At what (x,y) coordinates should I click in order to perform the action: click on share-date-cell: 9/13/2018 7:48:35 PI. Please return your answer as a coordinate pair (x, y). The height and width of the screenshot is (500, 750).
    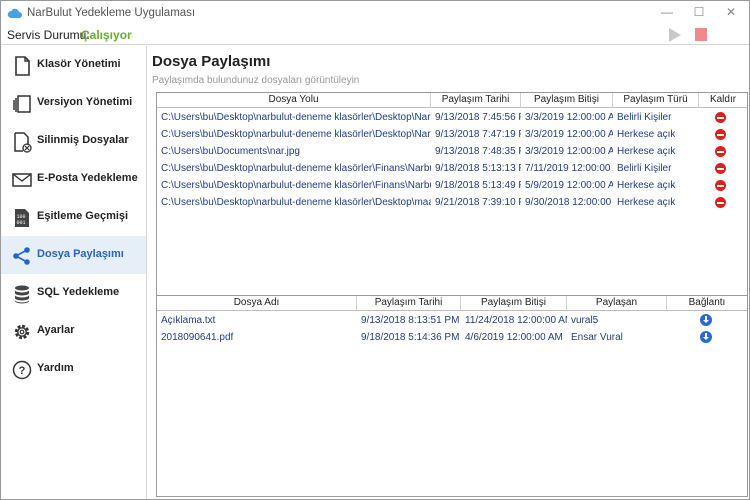
    Looking at the image, I should click on (478, 151).